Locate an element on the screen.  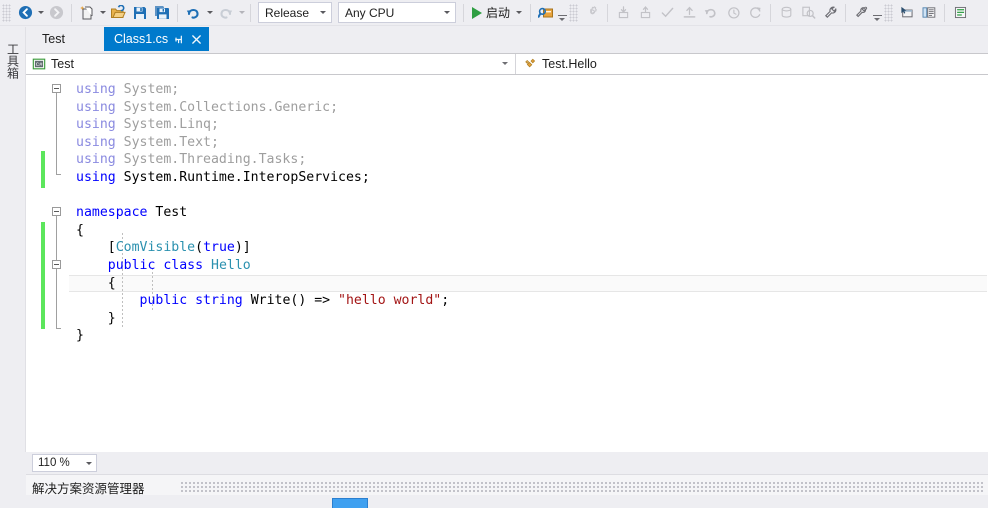
main-toolbar: Release Any CPU 启动 is located at coordinates (494, 13).